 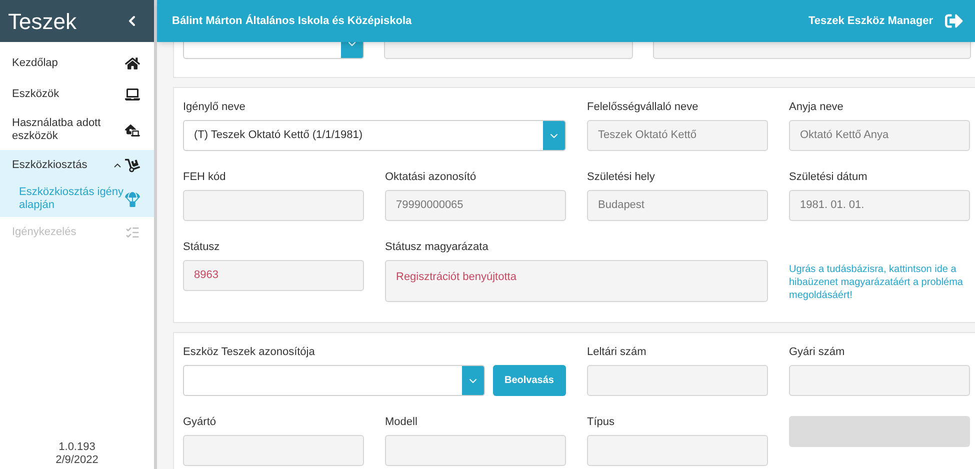 I want to click on sidebar-item: Kezdőlap, so click(x=77, y=63).